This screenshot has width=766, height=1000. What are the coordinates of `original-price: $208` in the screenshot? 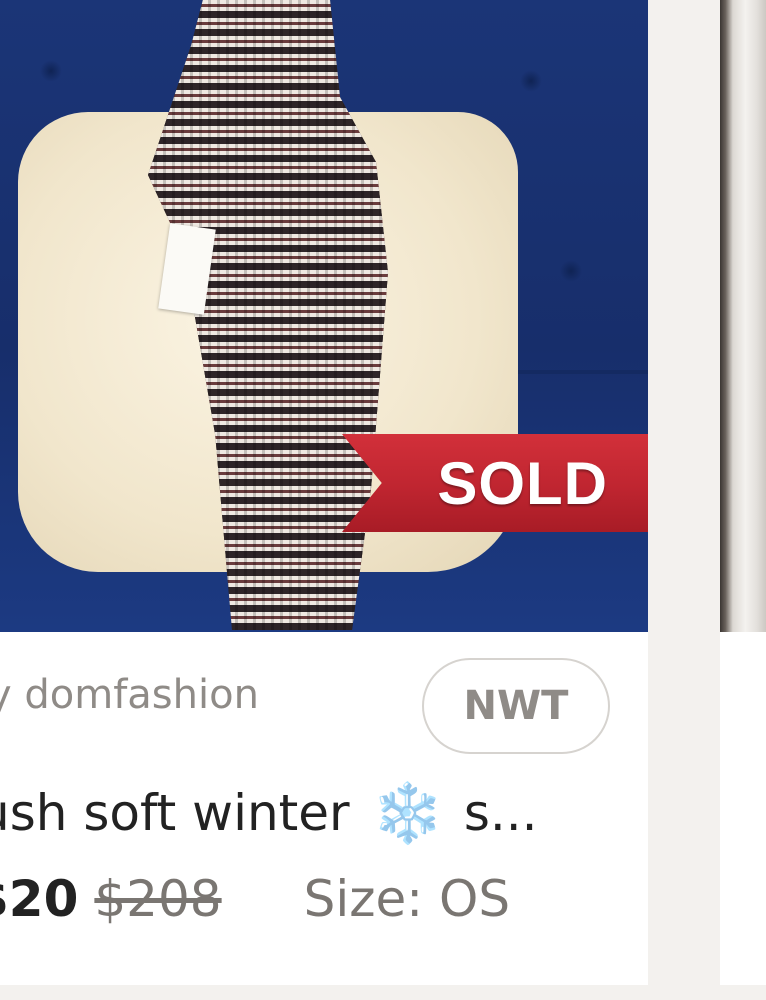 It's located at (158, 899).